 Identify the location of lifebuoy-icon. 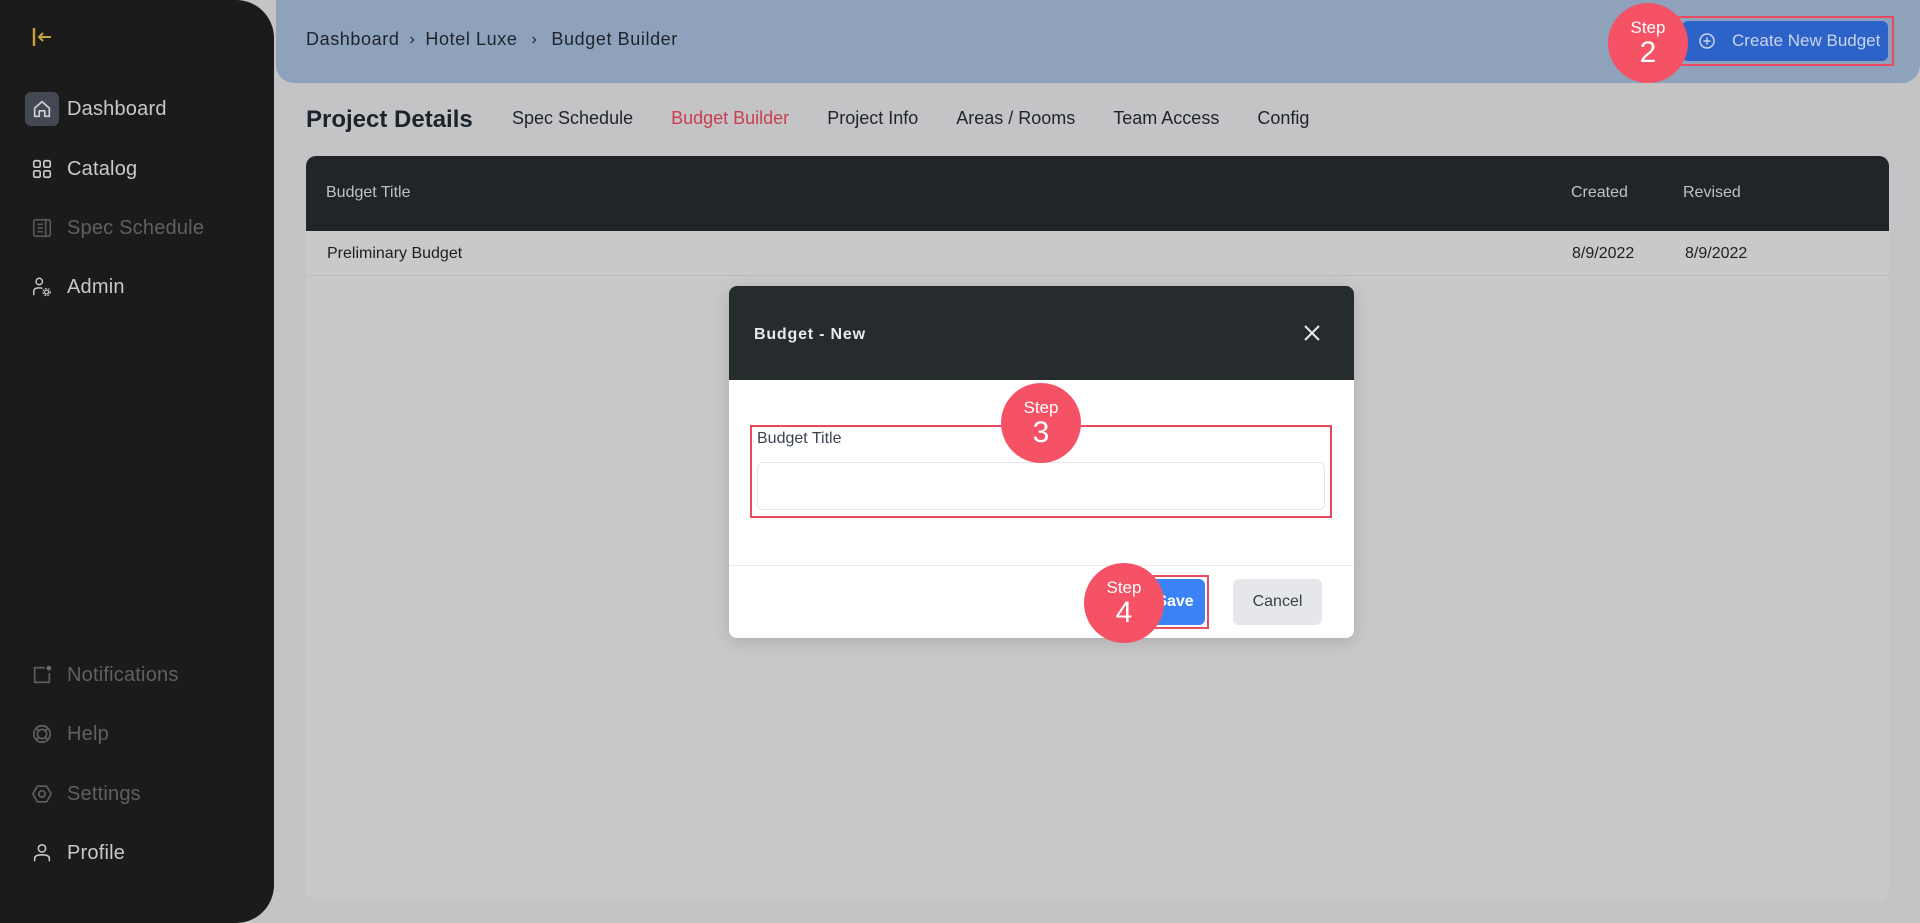
(42, 734).